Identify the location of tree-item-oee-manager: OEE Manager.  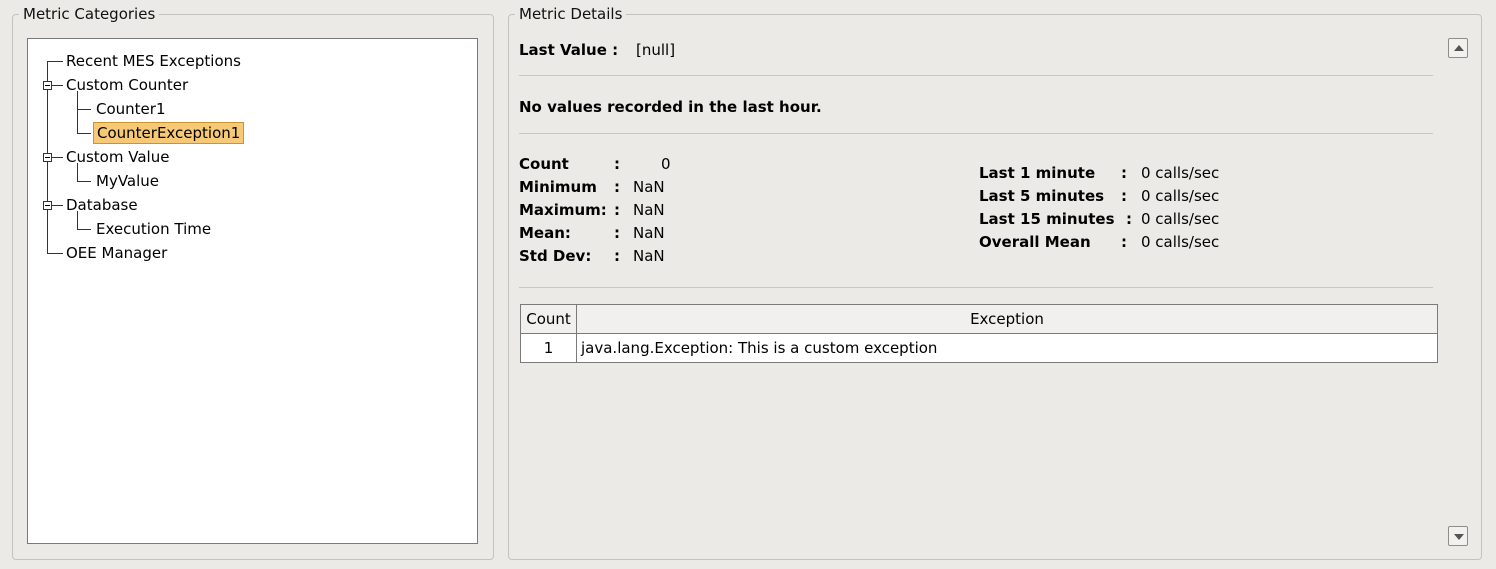
(116, 253).